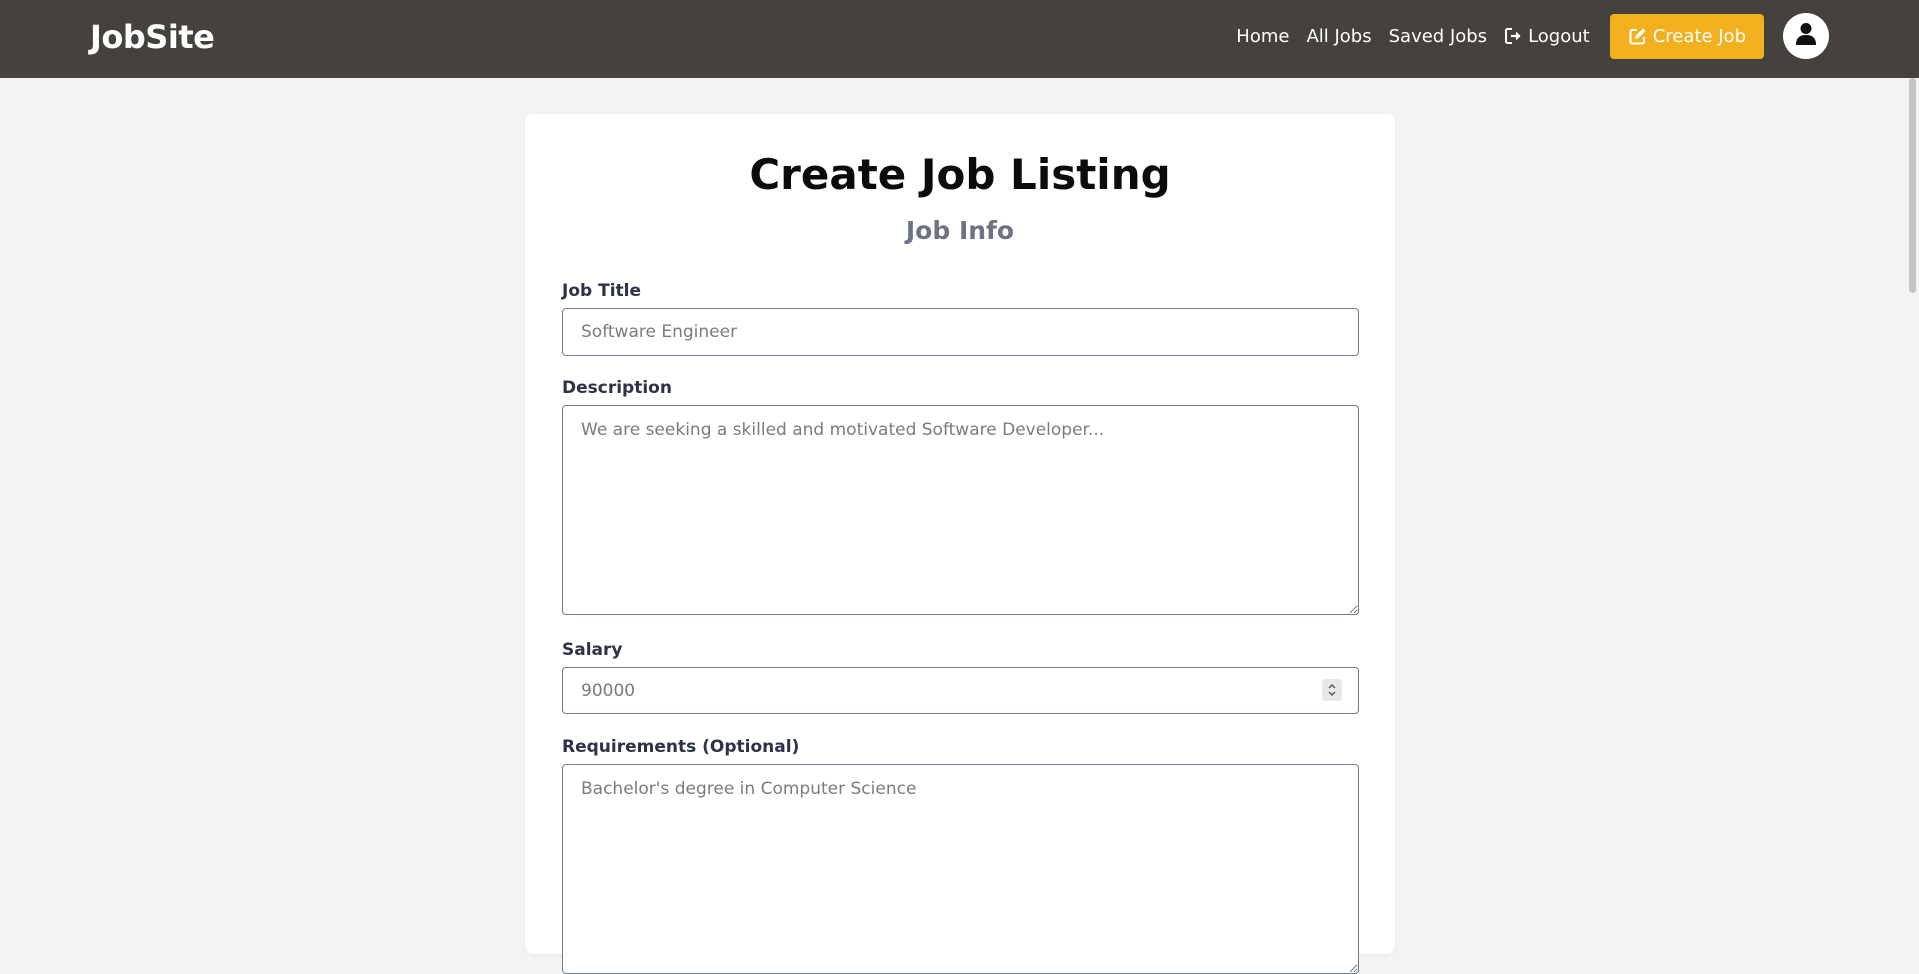 The width and height of the screenshot is (1919, 974). I want to click on page-title: Create Job Listing, so click(960, 174).